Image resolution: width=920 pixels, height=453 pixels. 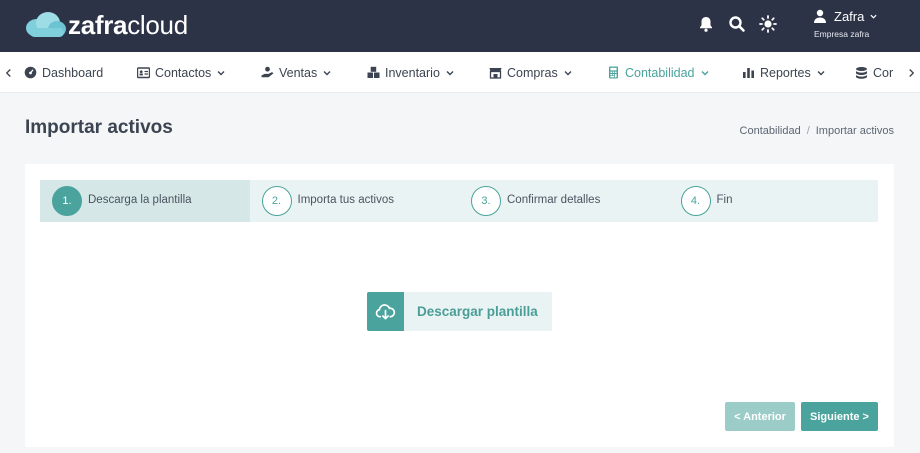 I want to click on brand-name-bold: zafra, so click(x=98, y=25).